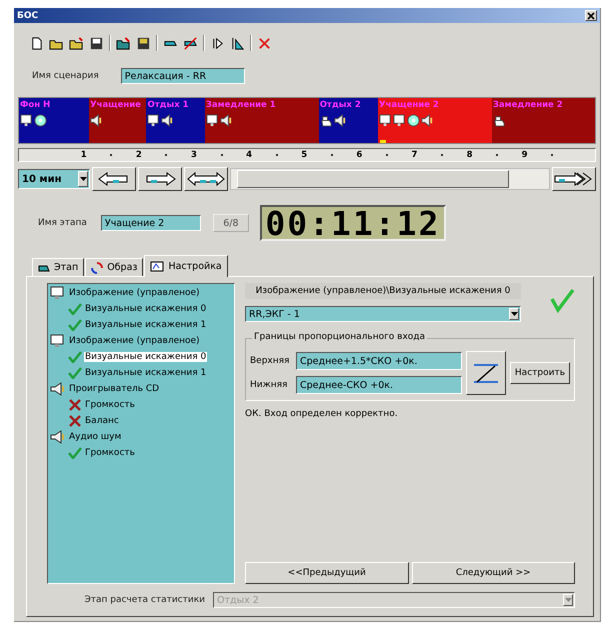 Image resolution: width=609 pixels, height=627 pixels. Describe the element at coordinates (114, 179) in the screenshot. I see `shift-left-button` at that location.